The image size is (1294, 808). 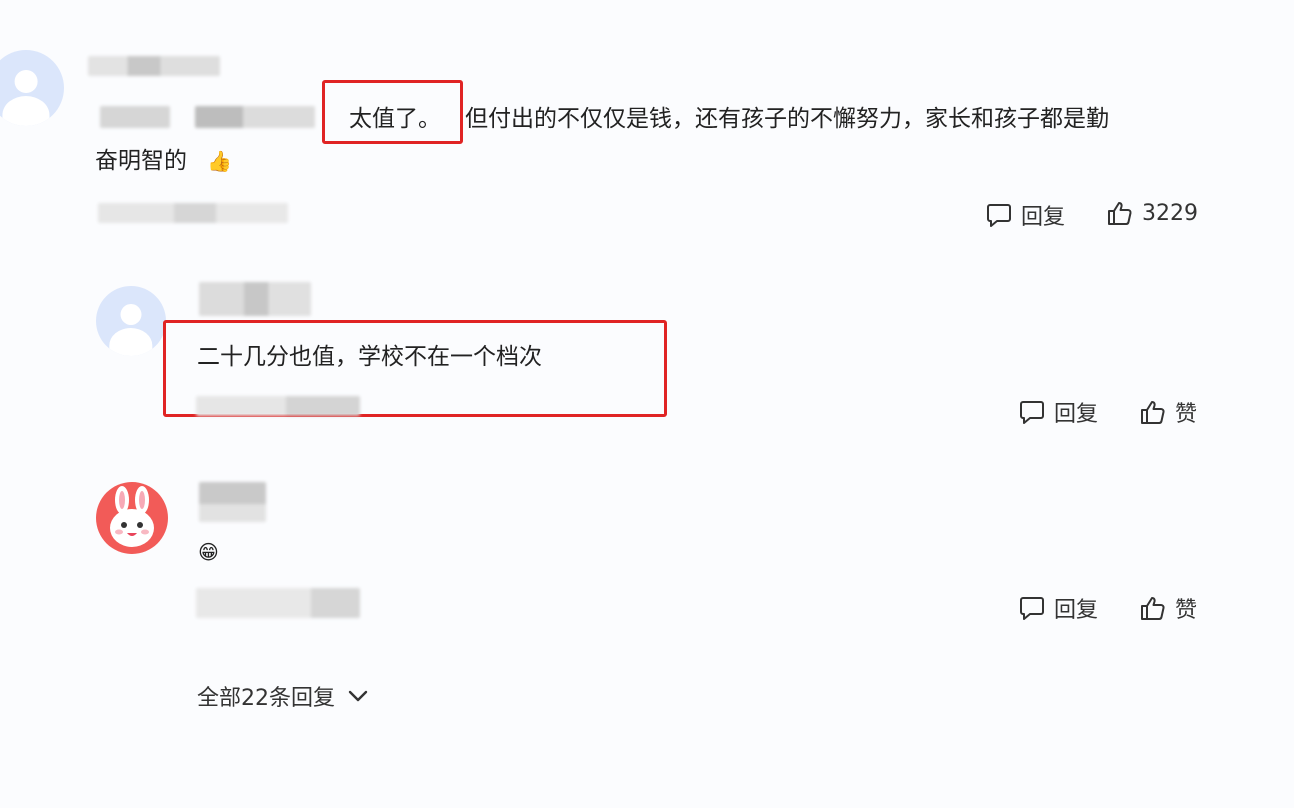 What do you see at coordinates (369, 357) in the screenshot?
I see `comment-text: 二十几分也值，学校不在一个档次` at bounding box center [369, 357].